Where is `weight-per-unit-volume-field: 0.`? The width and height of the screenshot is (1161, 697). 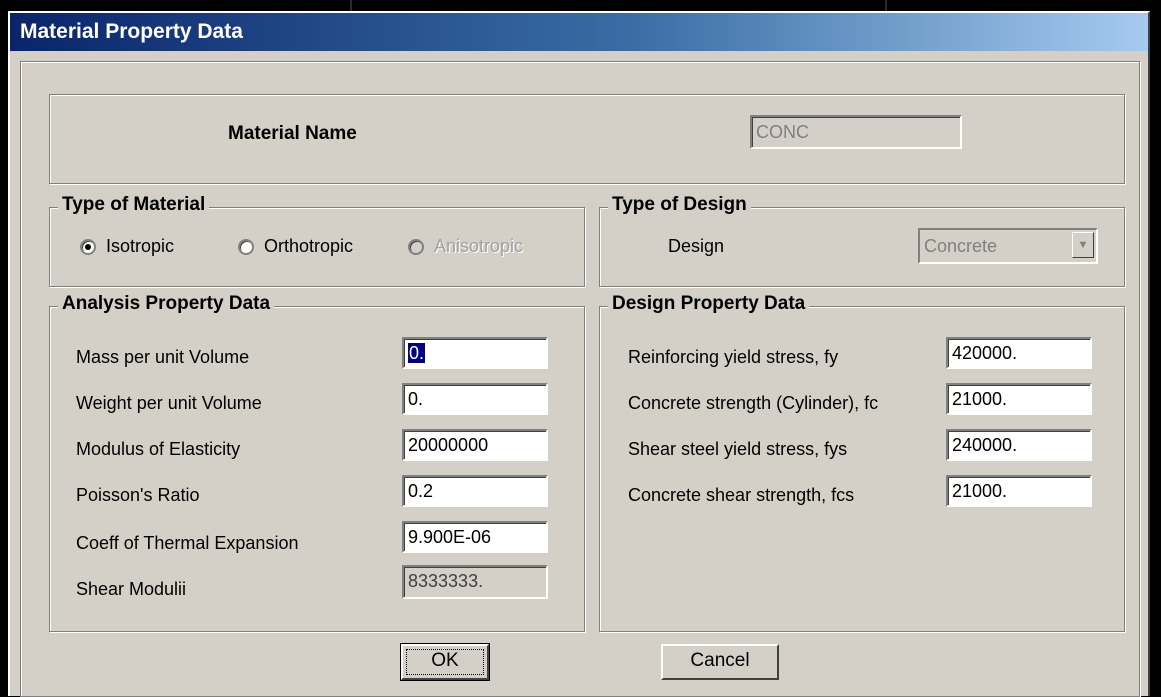 weight-per-unit-volume-field: 0. is located at coordinates (475, 399).